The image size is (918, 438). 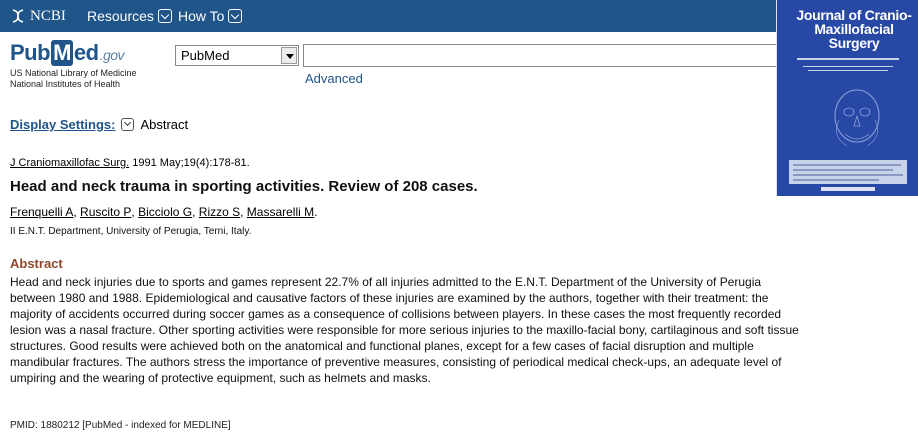 I want to click on logo-m: M, so click(x=62, y=53).